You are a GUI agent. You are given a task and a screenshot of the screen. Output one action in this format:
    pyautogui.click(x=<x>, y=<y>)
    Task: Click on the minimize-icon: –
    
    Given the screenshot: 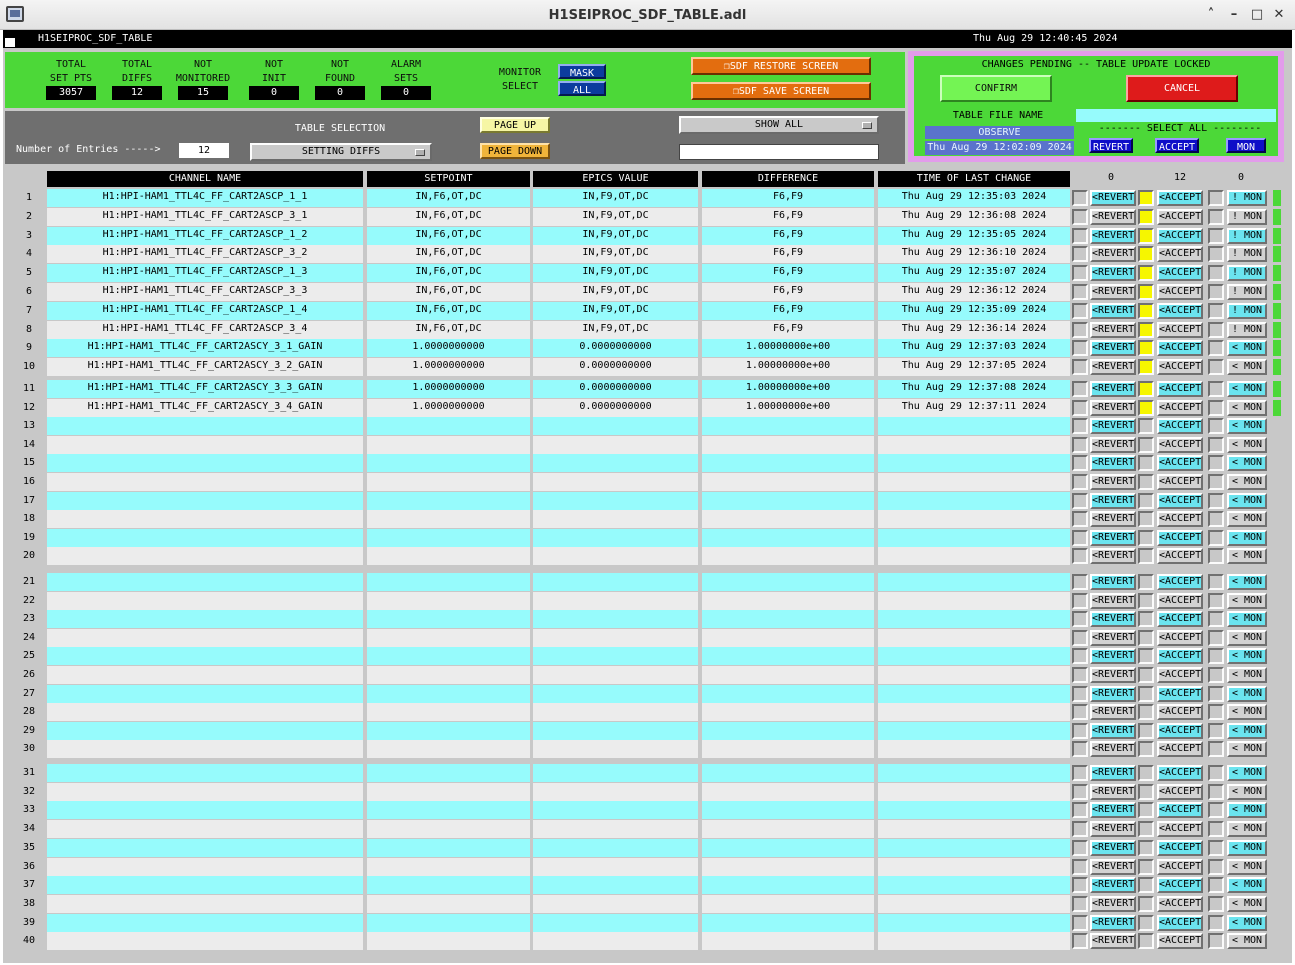 What is the action you would take?
    pyautogui.click(x=1234, y=15)
    